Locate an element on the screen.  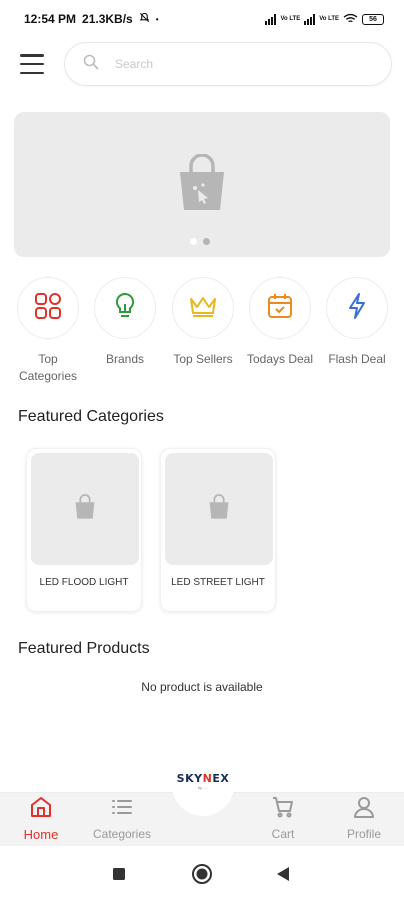
person-icon is located at coordinates (364, 808).